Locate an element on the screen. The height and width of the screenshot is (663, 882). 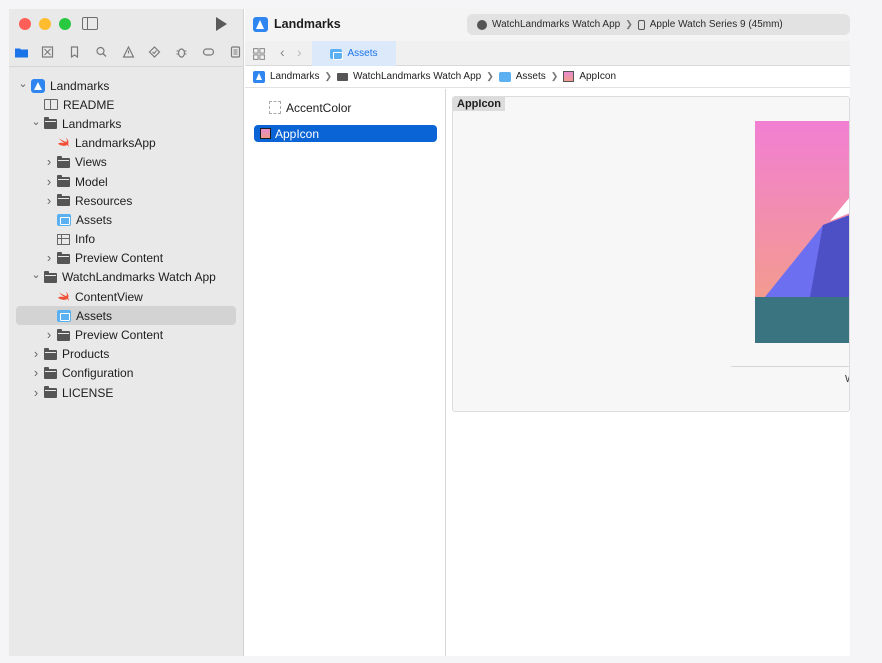
window-controls is located at coordinates (45, 24).